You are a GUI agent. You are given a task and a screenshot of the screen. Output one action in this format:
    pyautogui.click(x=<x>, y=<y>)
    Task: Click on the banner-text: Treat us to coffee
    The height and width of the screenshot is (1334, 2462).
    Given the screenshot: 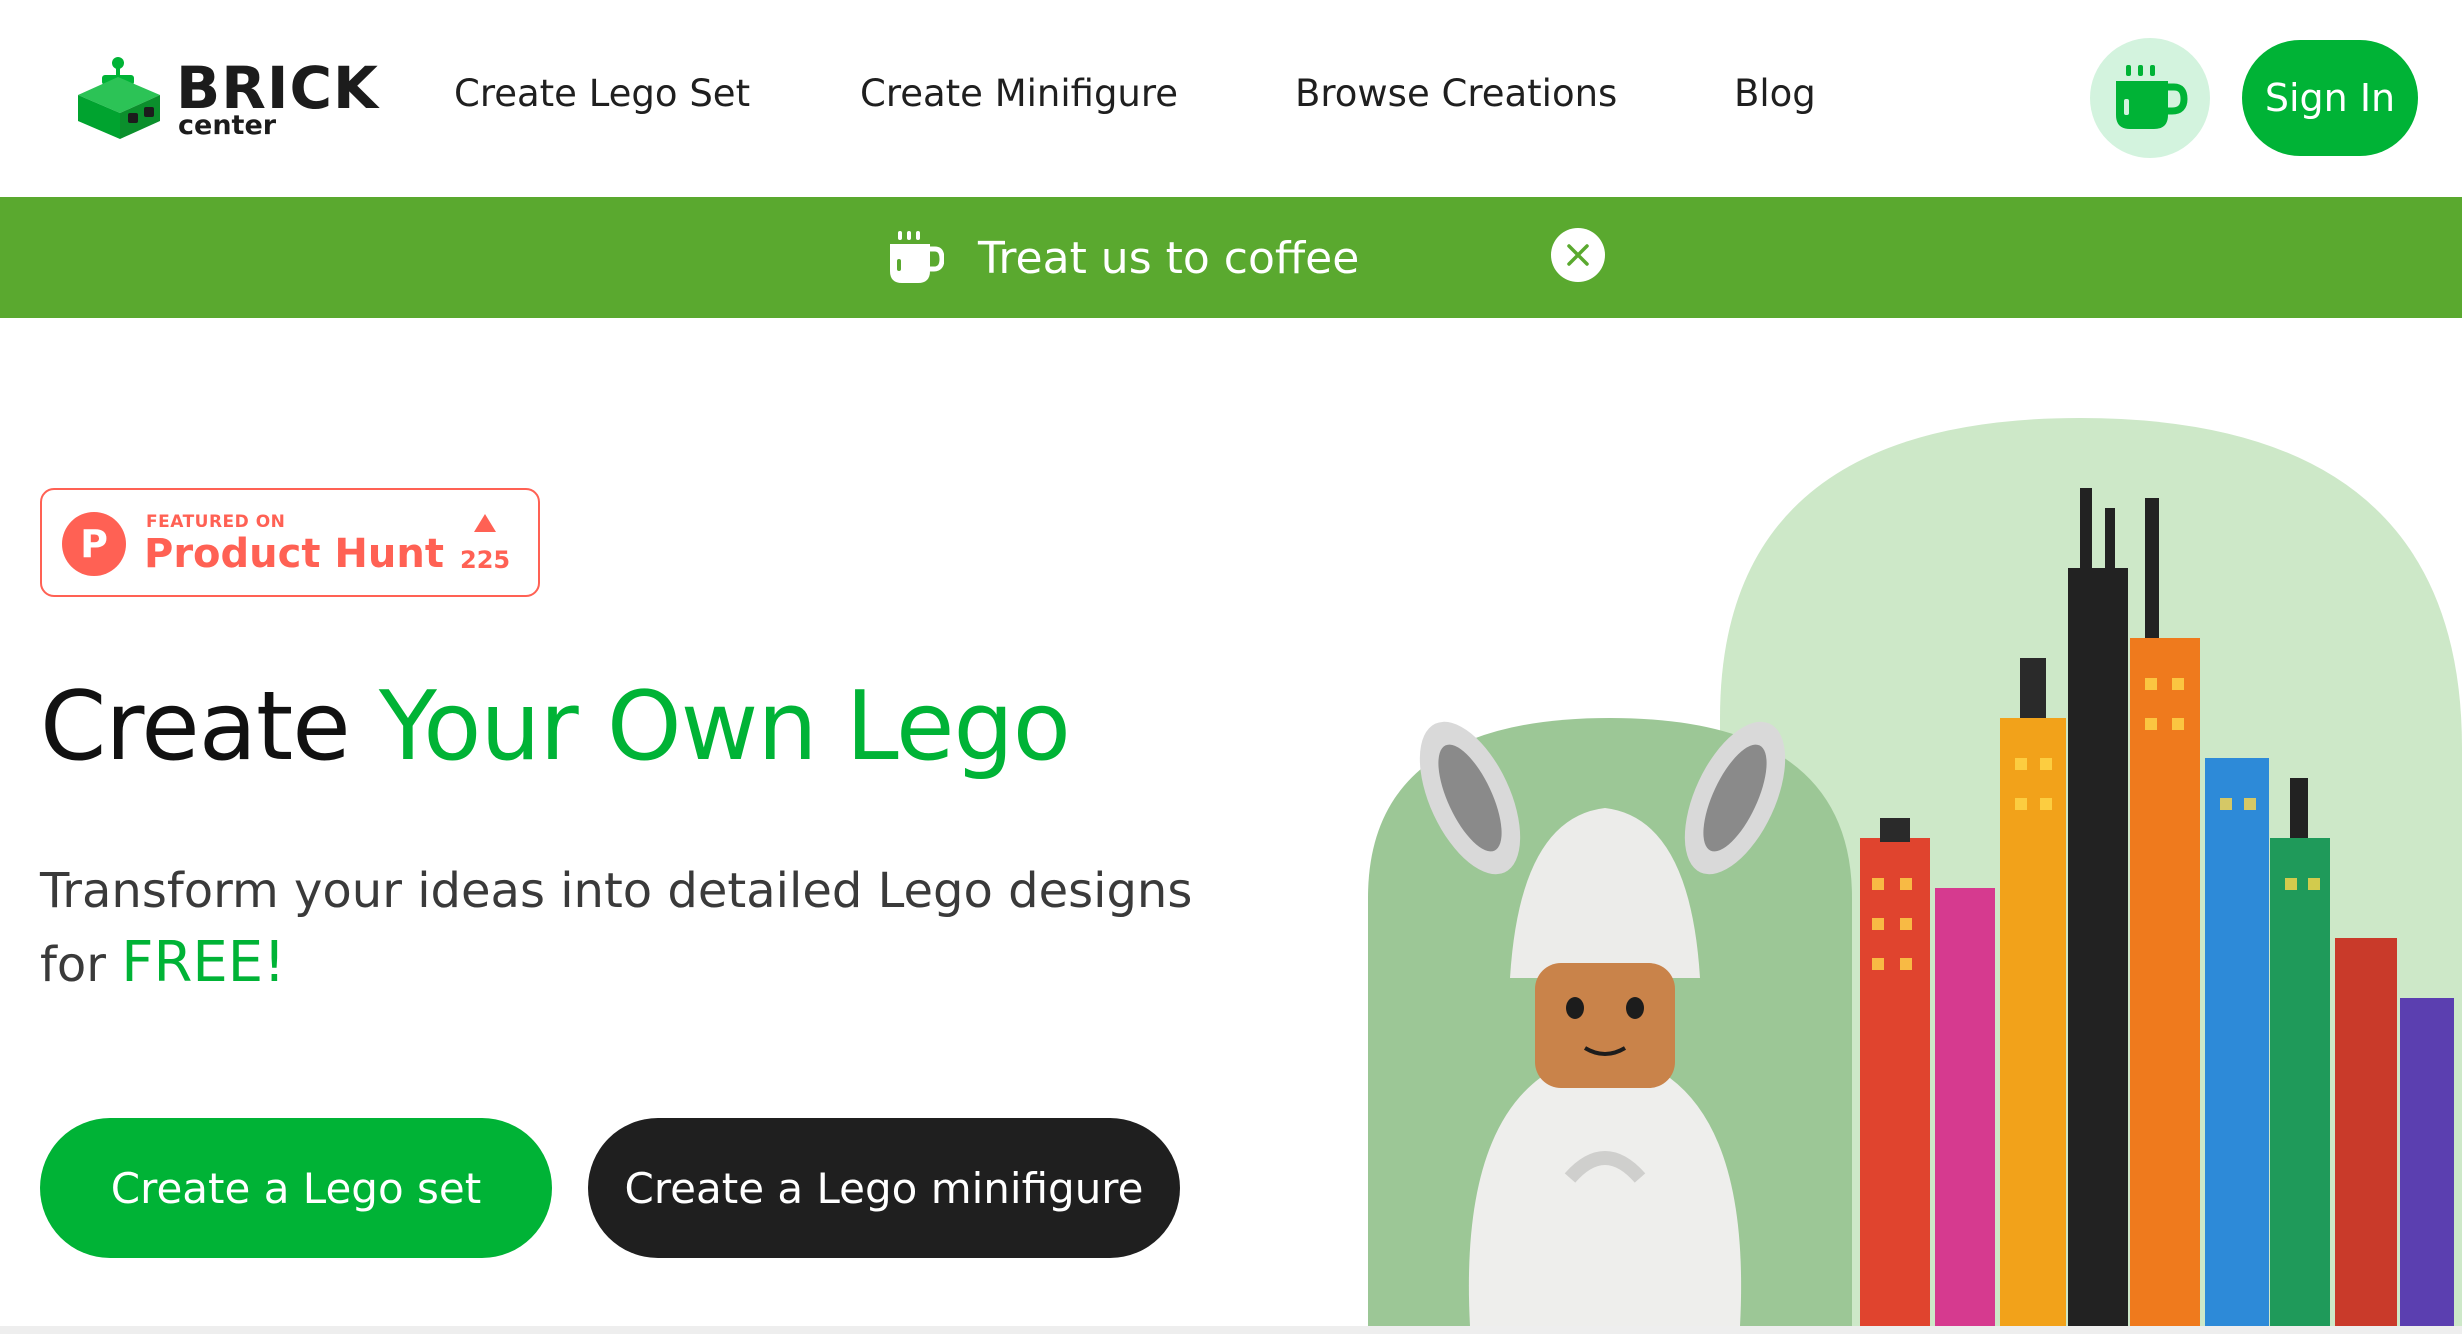 What is the action you would take?
    pyautogui.click(x=1168, y=259)
    